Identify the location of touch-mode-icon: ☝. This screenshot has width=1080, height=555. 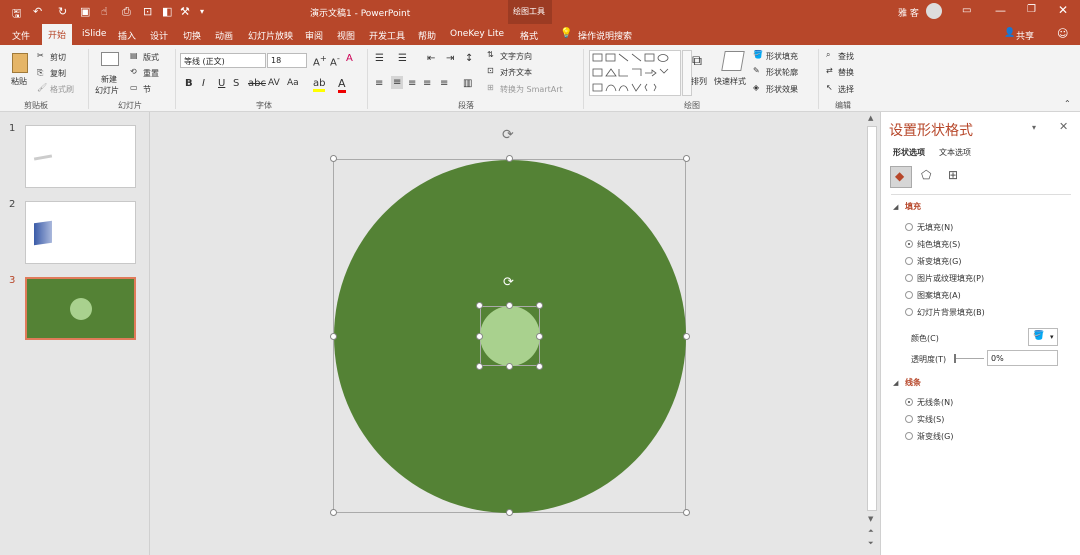
(104, 11).